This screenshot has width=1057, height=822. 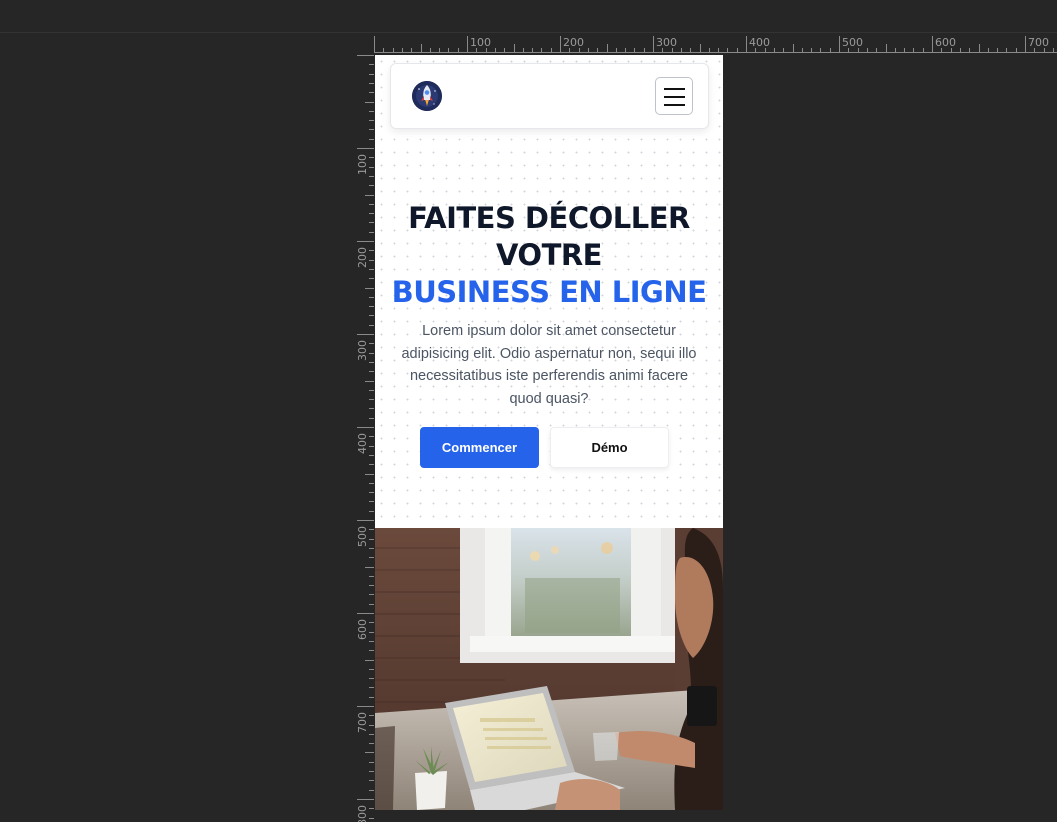 I want to click on ruler-h-label: 300, so click(x=666, y=42).